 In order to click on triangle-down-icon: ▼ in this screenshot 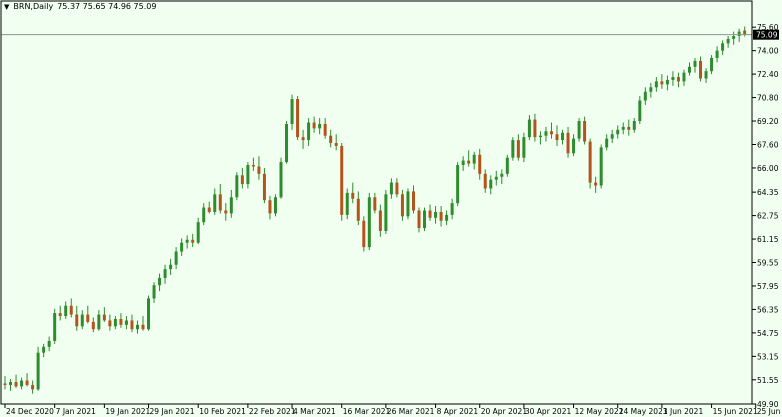, I will do `click(6, 7)`.